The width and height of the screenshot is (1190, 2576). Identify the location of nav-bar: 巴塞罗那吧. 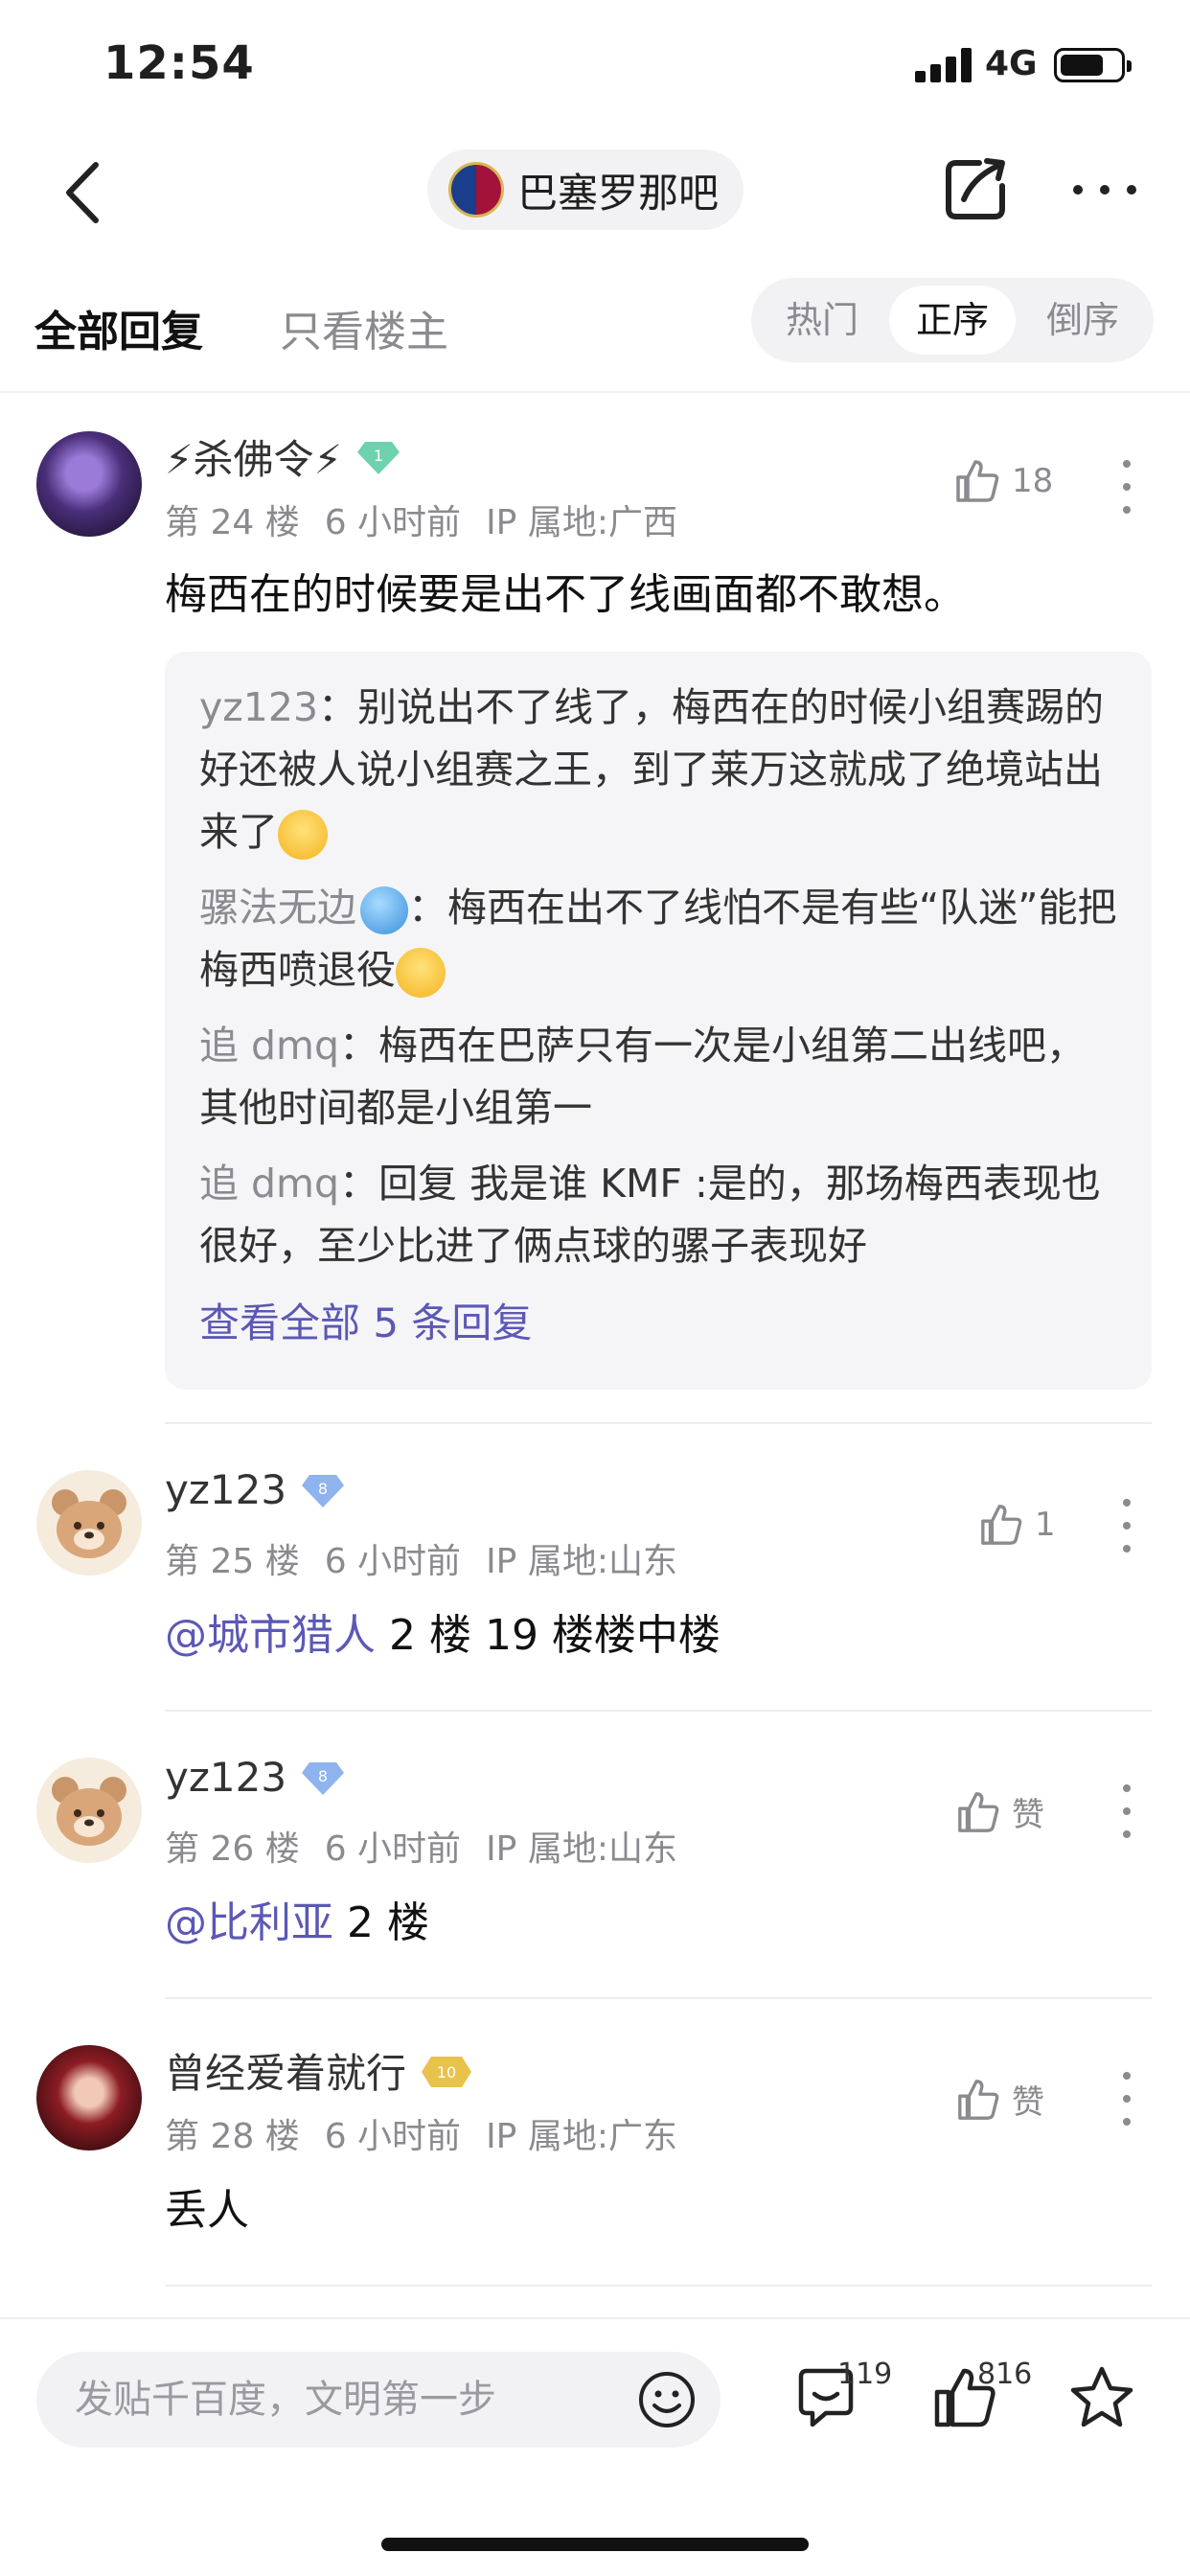
(595, 191).